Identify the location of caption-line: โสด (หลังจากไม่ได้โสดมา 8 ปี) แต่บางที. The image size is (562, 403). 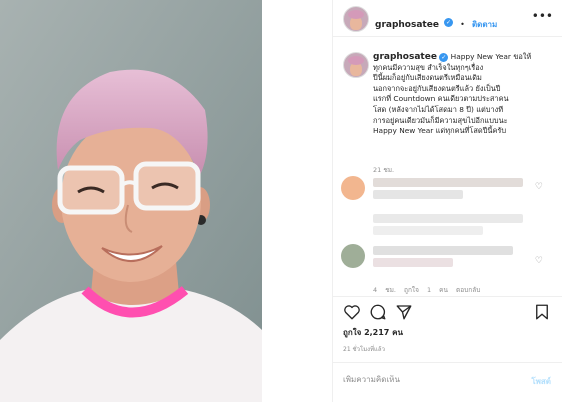
(438, 109).